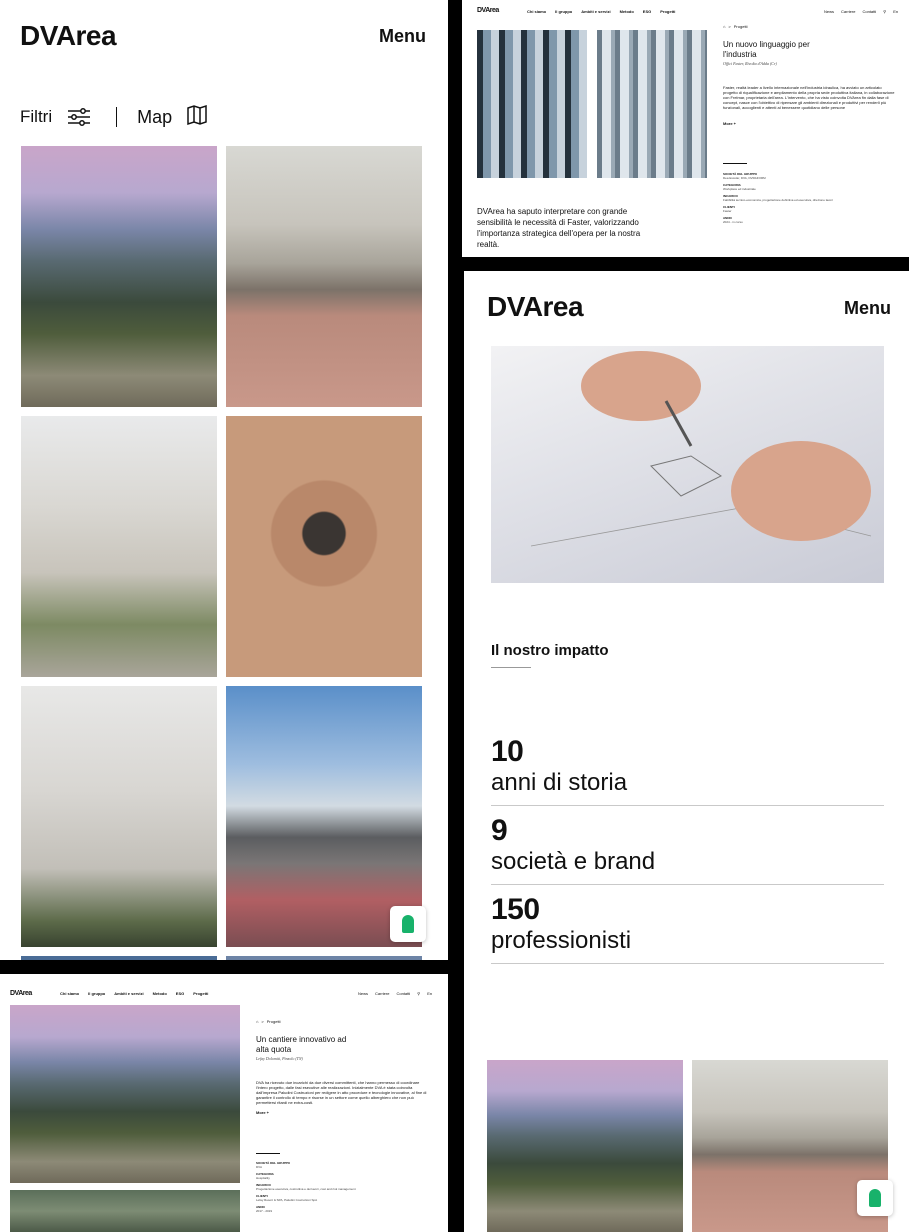 The width and height of the screenshot is (909, 1232). I want to click on stat-label: società e brand, so click(573, 861).